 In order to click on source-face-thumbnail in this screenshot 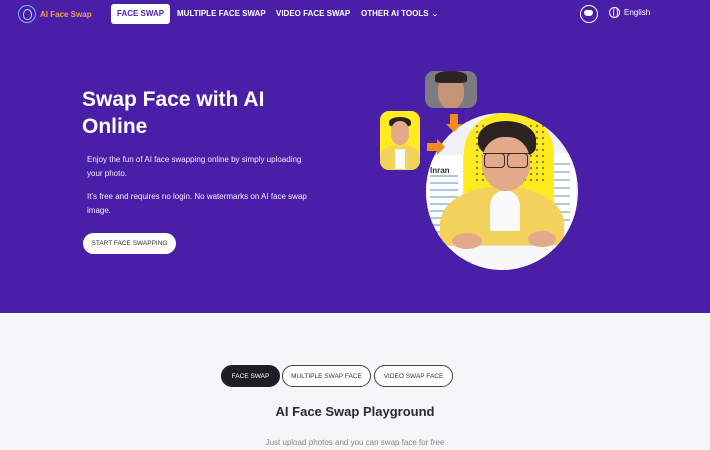, I will do `click(451, 89)`.